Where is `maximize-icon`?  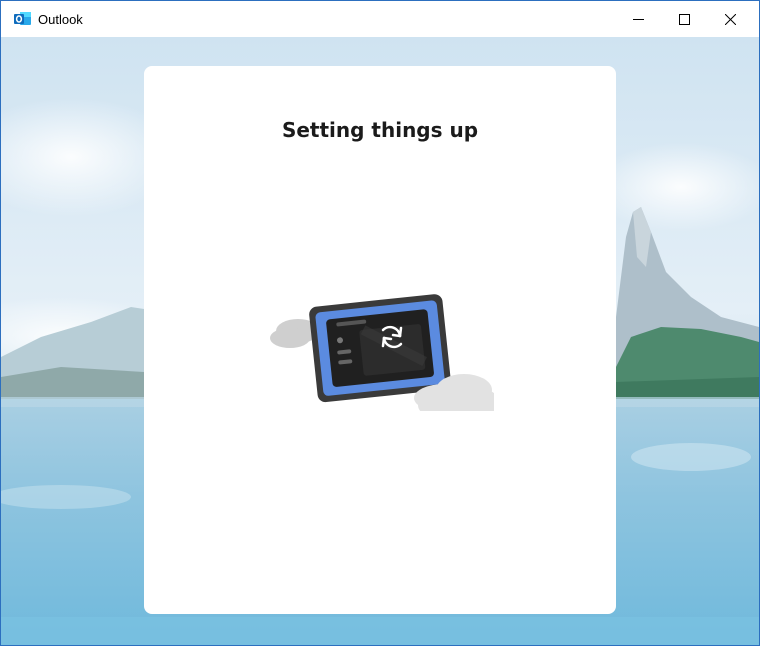 maximize-icon is located at coordinates (684, 19).